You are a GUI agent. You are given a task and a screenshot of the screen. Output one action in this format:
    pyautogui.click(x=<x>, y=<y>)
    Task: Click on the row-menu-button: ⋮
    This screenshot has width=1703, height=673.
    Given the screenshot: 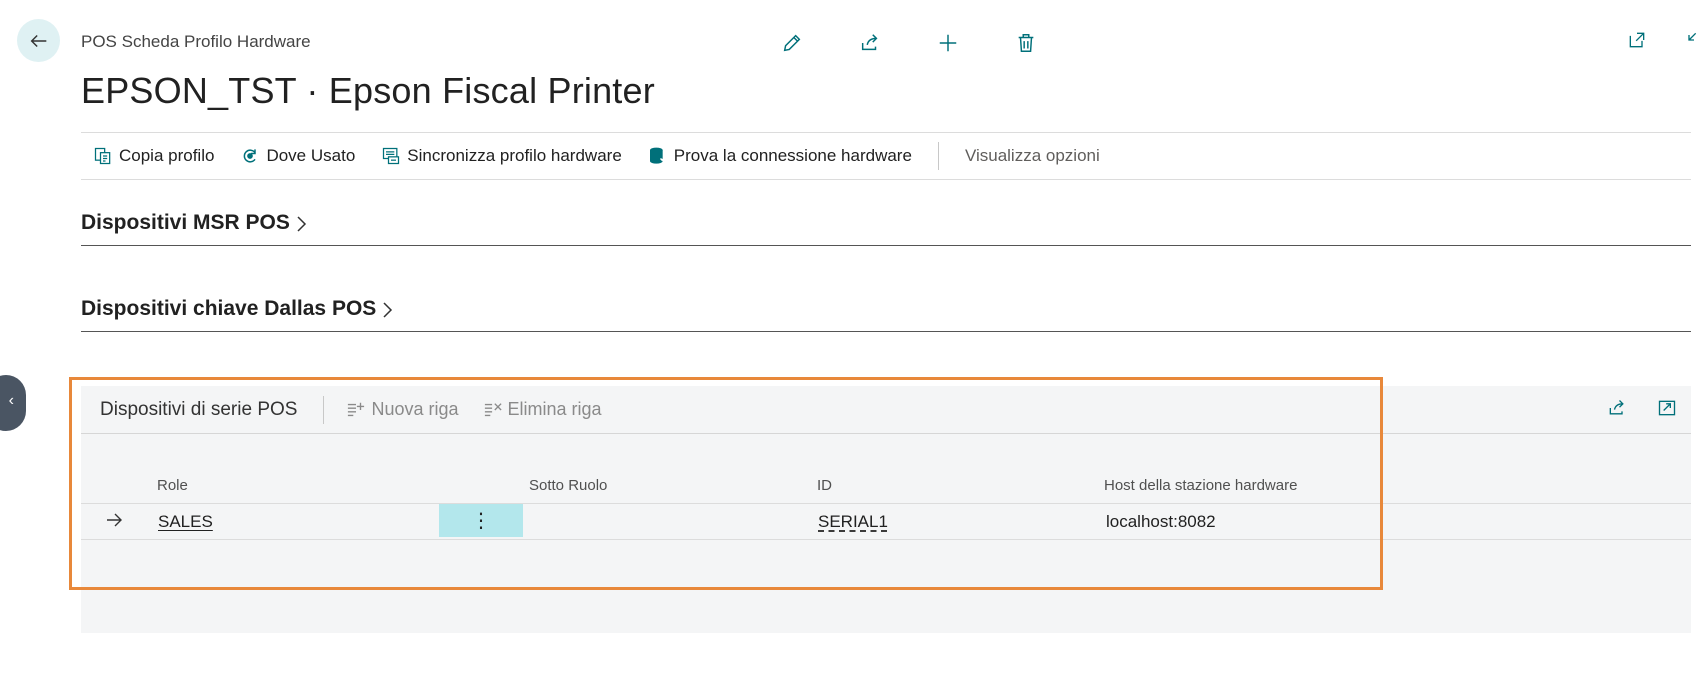 What is the action you would take?
    pyautogui.click(x=481, y=520)
    